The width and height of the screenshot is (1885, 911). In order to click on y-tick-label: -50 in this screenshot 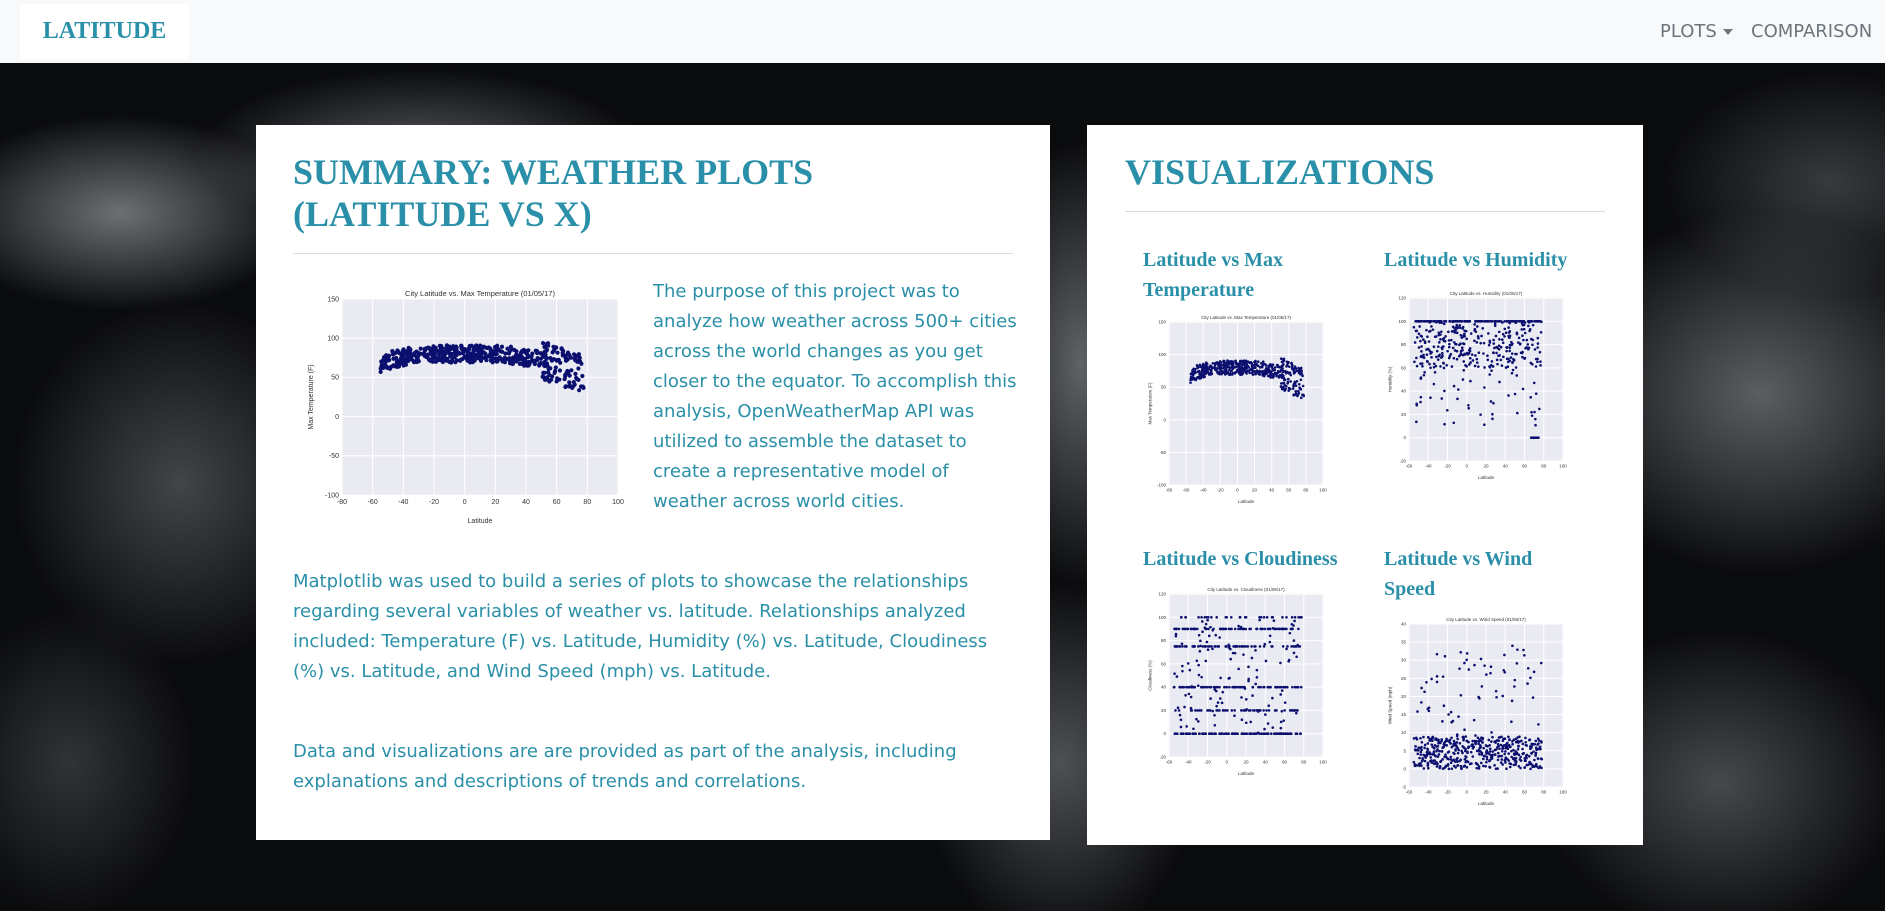, I will do `click(334, 456)`.